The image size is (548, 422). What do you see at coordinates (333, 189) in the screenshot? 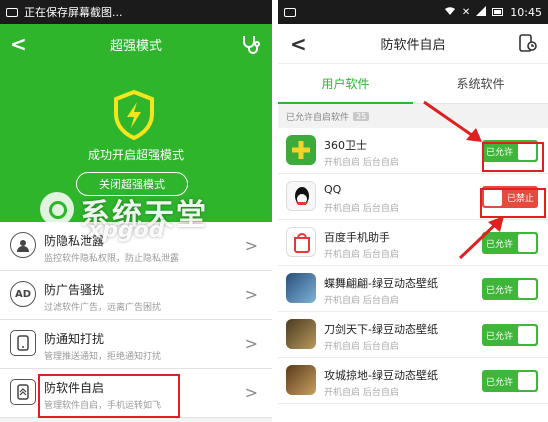
I see `app-name: QQ` at bounding box center [333, 189].